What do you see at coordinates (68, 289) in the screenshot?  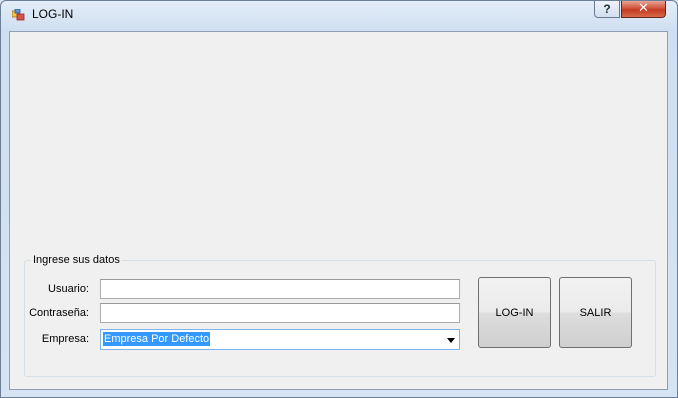 I see `usuario-label: Usuario:` at bounding box center [68, 289].